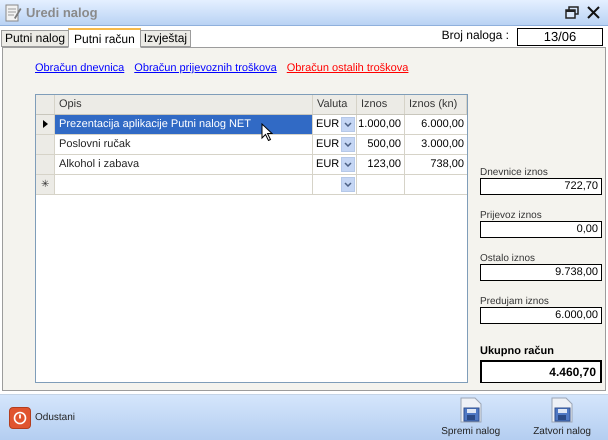 The image size is (608, 440). I want to click on close-order-button: Zatvori nalog, so click(562, 417).